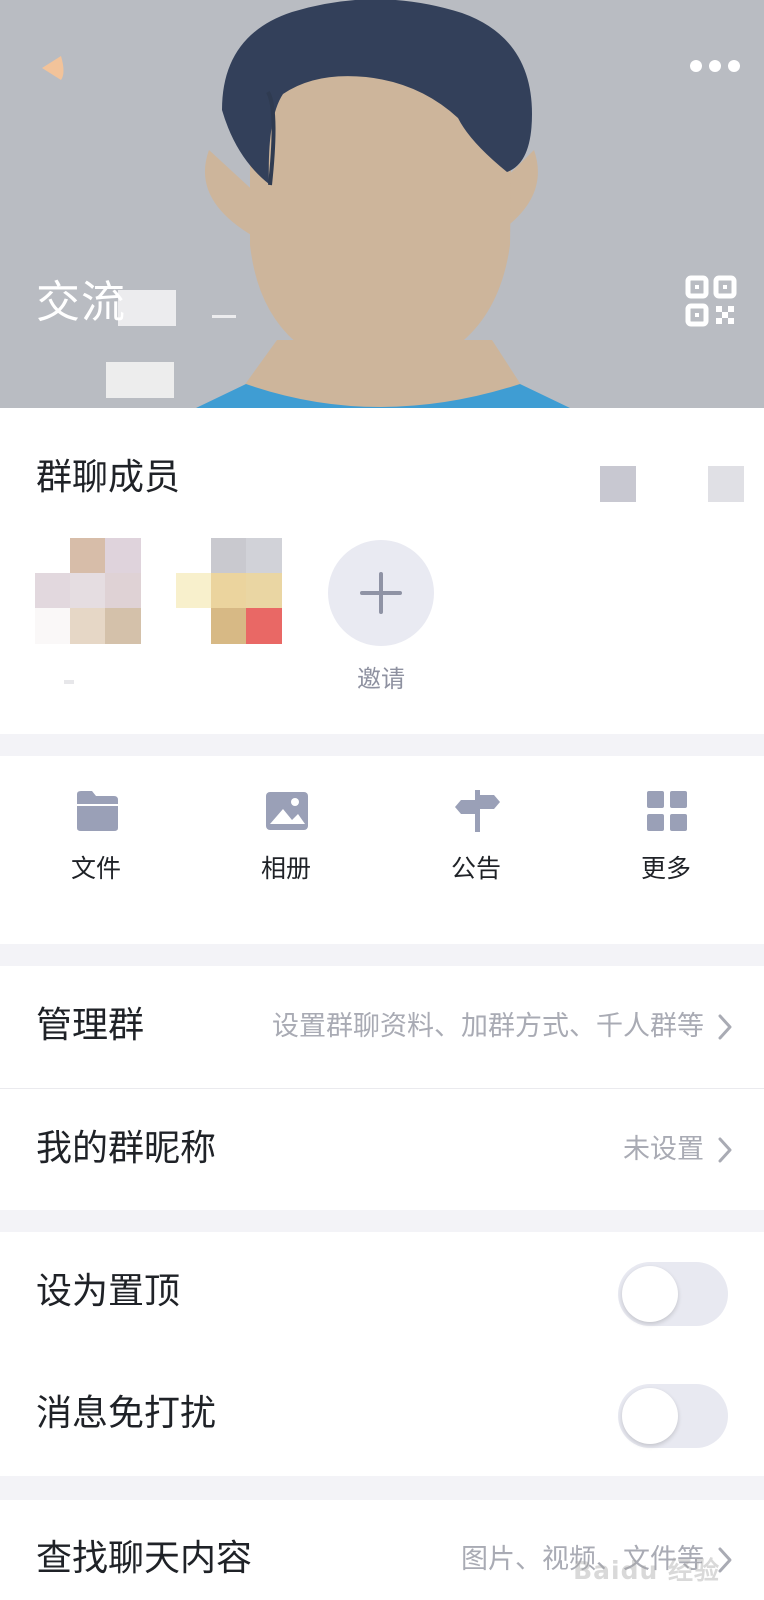  What do you see at coordinates (144, 1558) in the screenshot?
I see `search-chat-content-label: 查找聊天内容` at bounding box center [144, 1558].